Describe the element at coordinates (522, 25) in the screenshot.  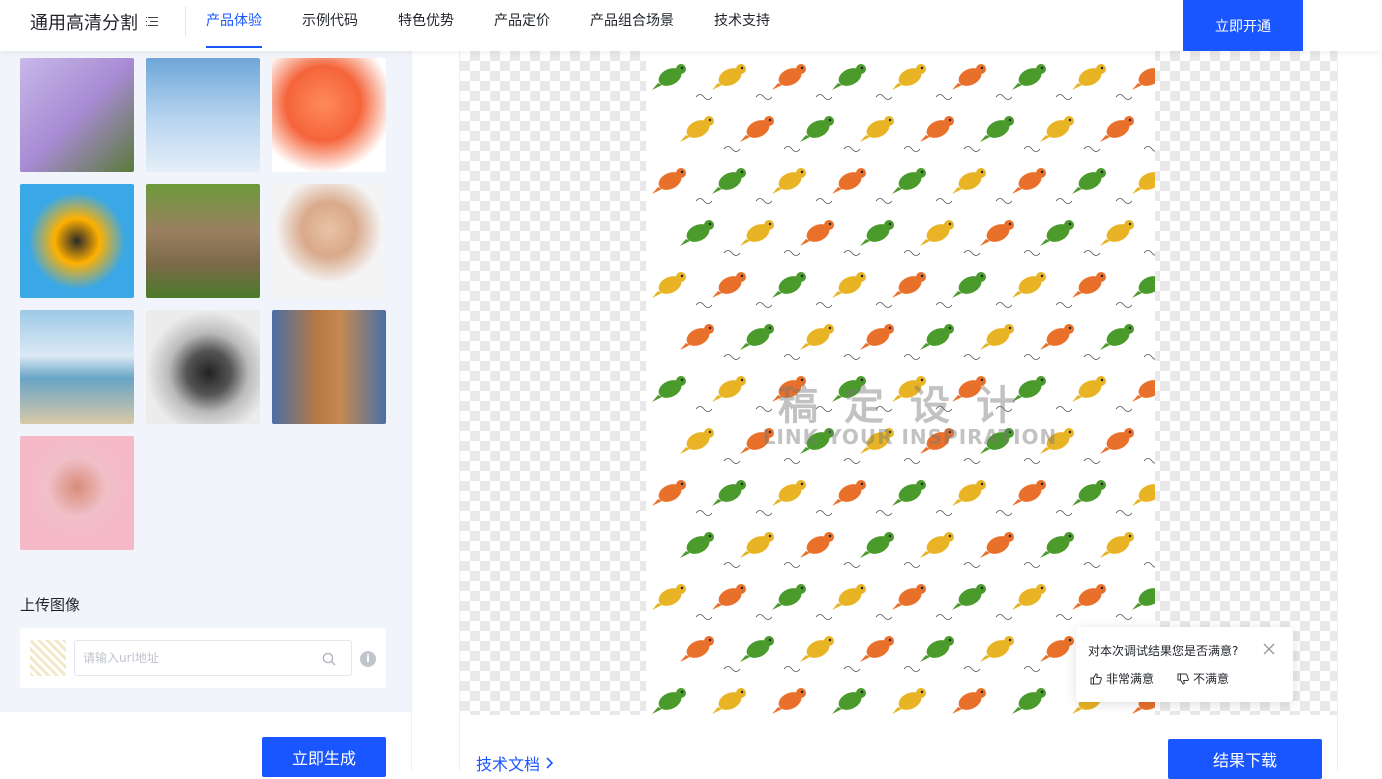
I see `nav-tab-pricing: 产品定价` at that location.